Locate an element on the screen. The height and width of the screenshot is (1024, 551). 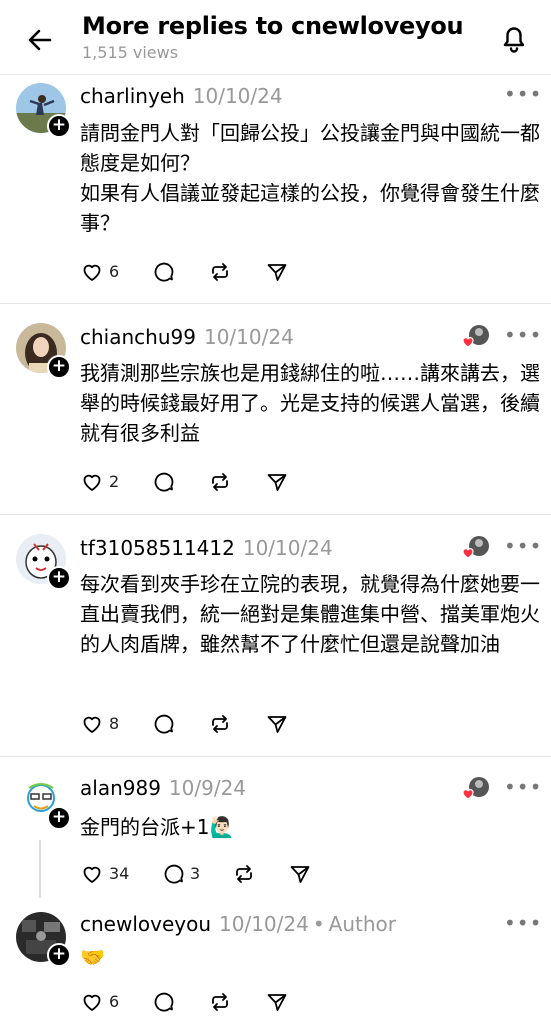
username: chianchu99 is located at coordinates (138, 337).